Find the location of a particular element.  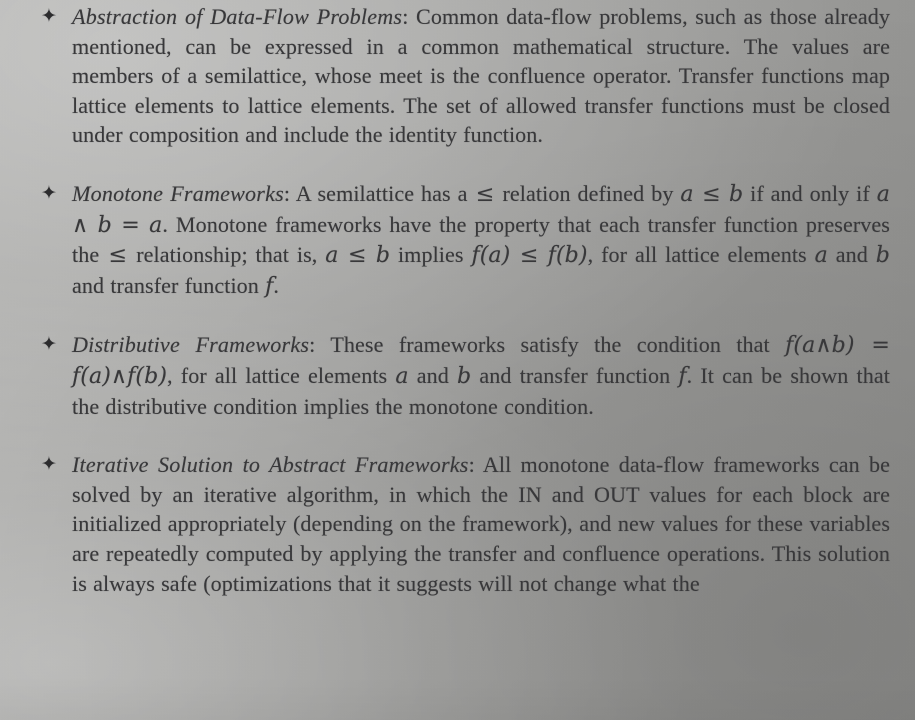

monotone-text-8: and is located at coordinates (851, 255).